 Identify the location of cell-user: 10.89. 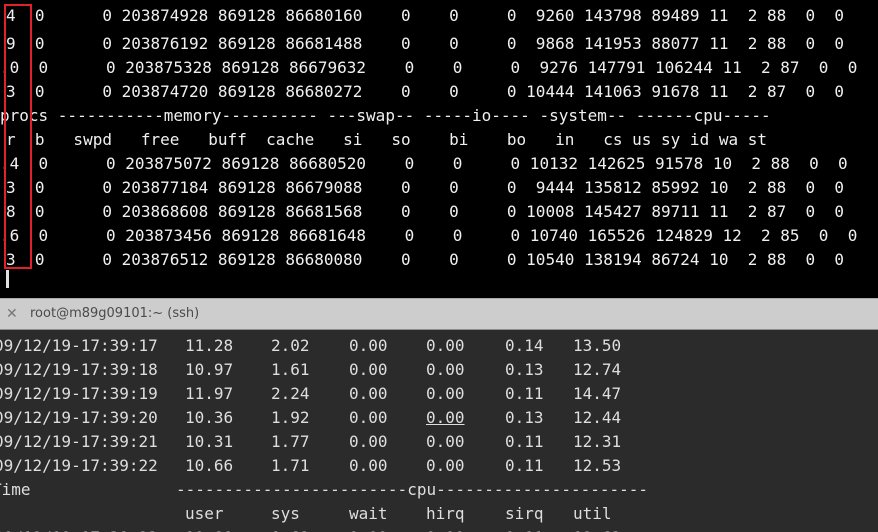
(209, 529).